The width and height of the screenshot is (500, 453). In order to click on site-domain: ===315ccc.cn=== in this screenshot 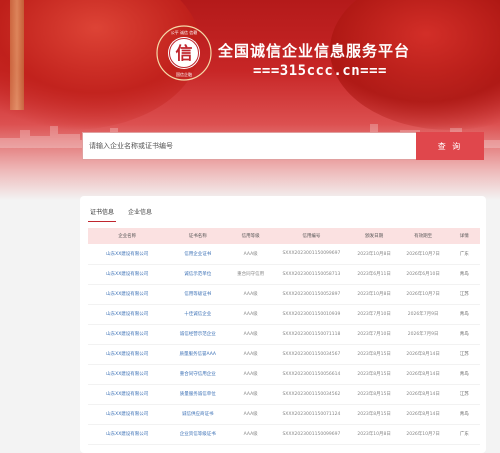, I will do `click(320, 71)`.